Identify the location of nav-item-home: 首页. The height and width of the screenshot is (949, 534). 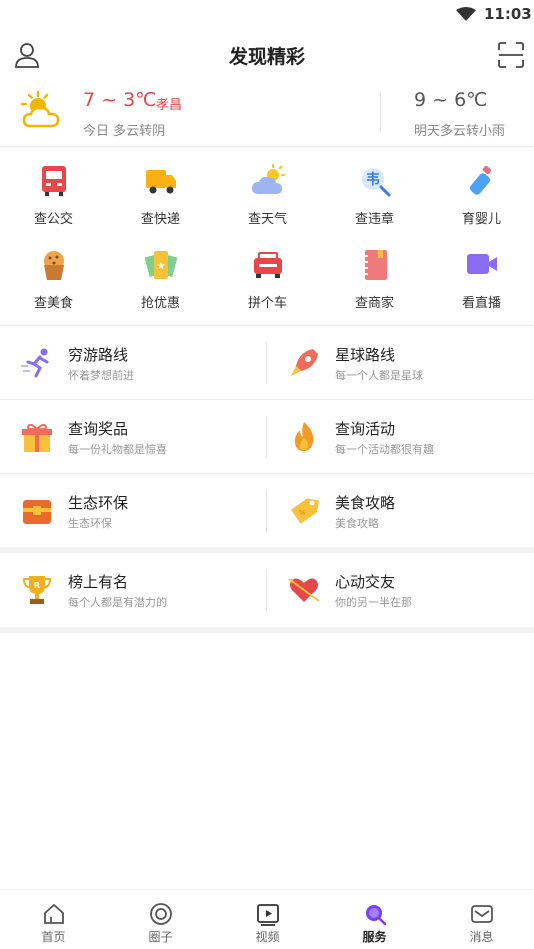
(53, 919).